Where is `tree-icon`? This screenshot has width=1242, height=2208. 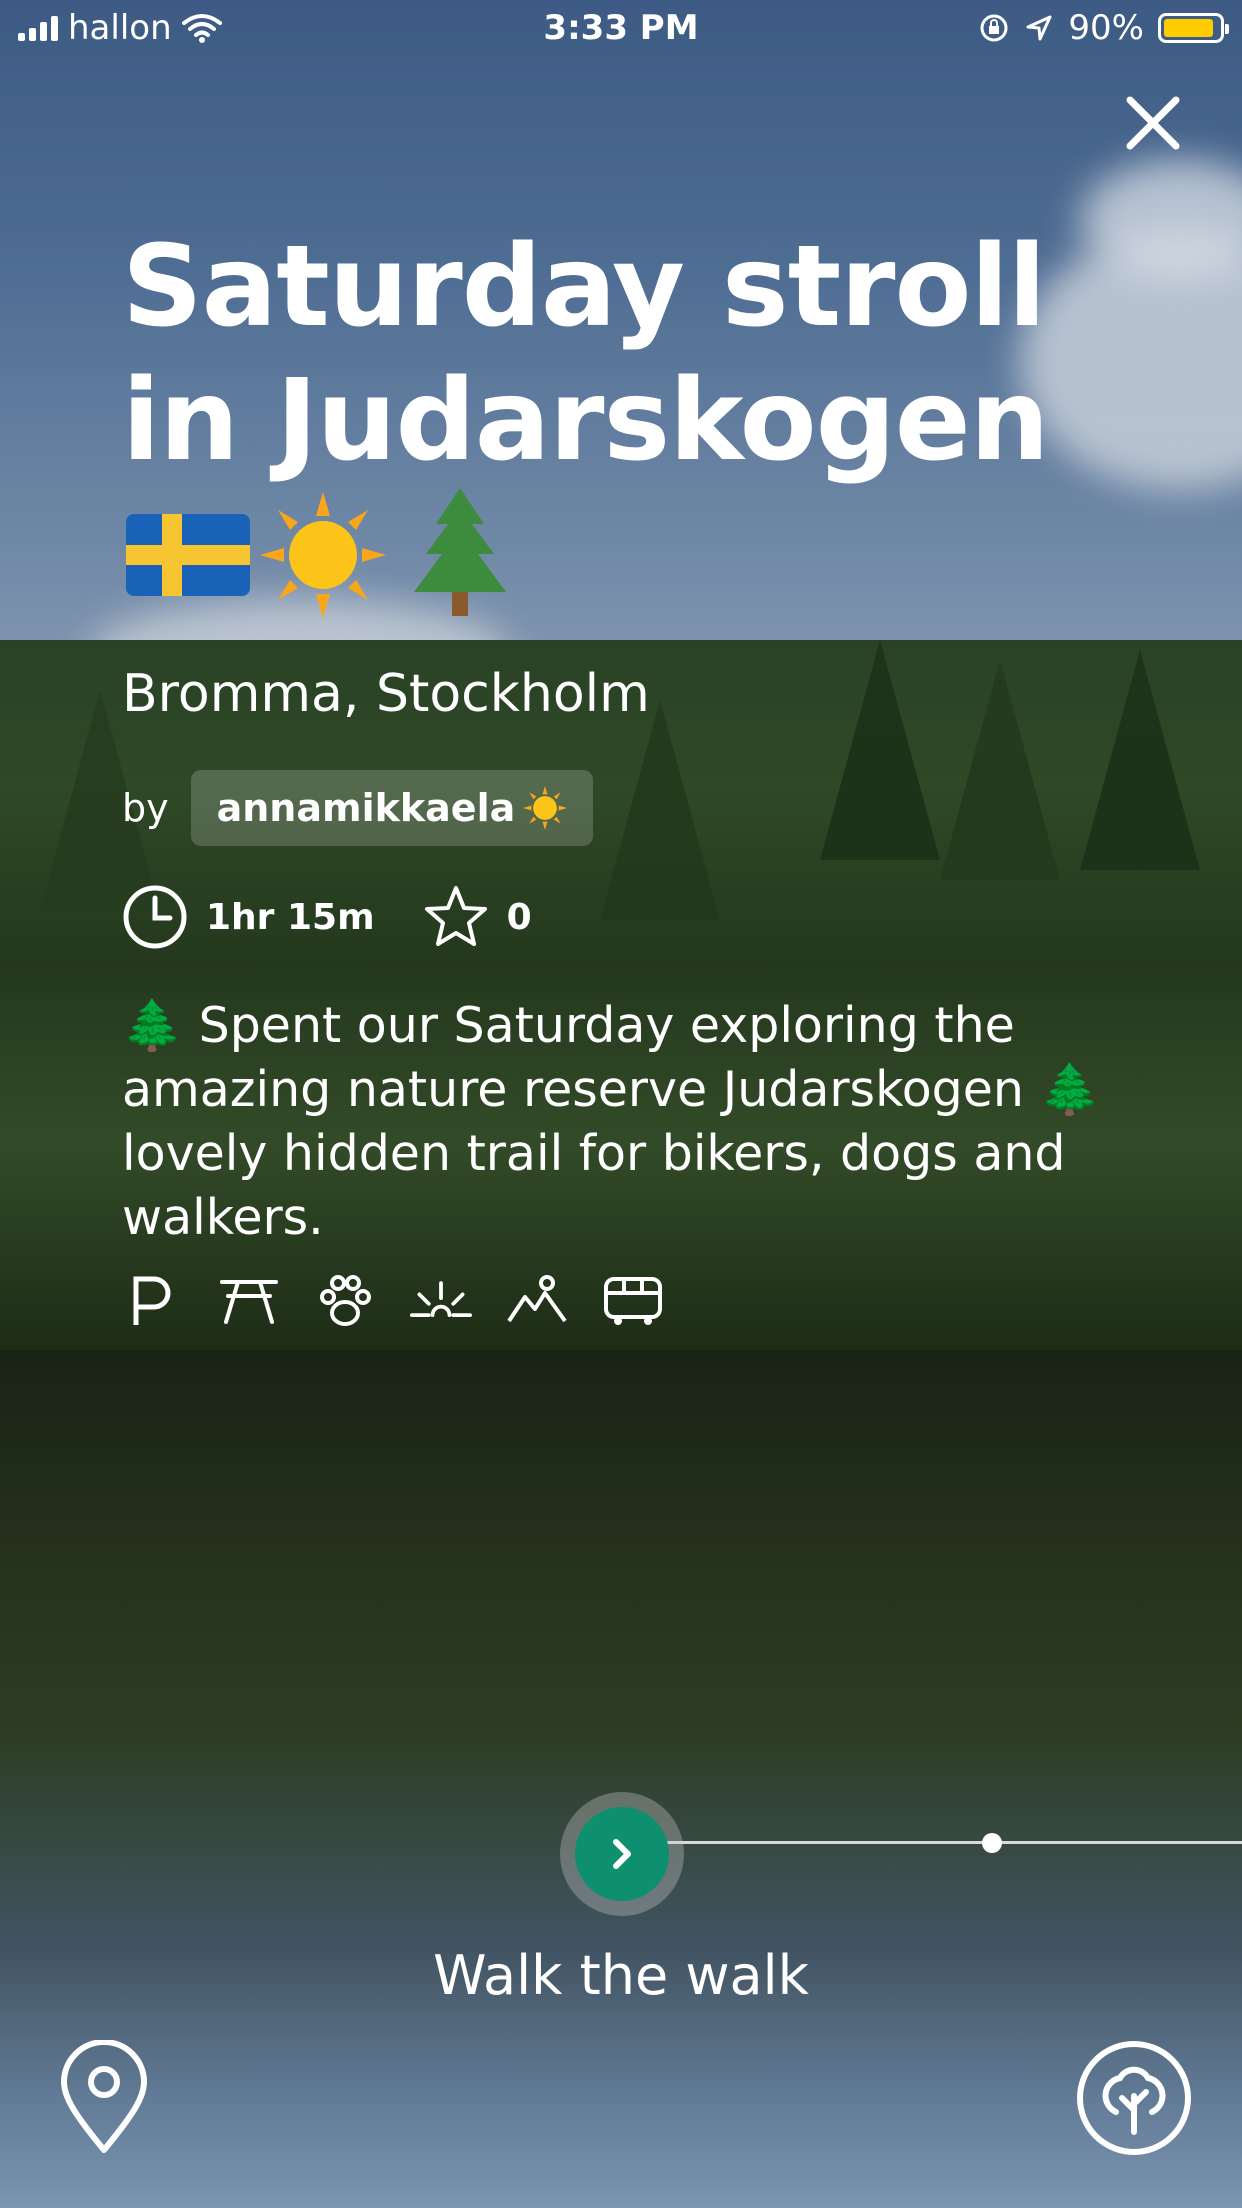
tree-icon is located at coordinates (1134, 2098).